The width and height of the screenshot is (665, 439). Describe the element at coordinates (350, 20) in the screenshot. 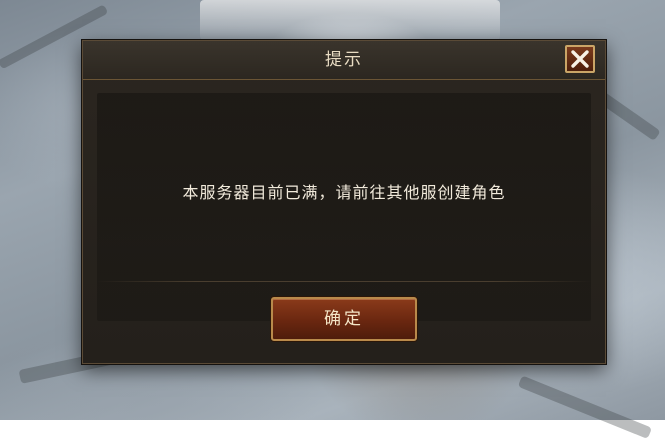

I see `background-logo-blur` at that location.